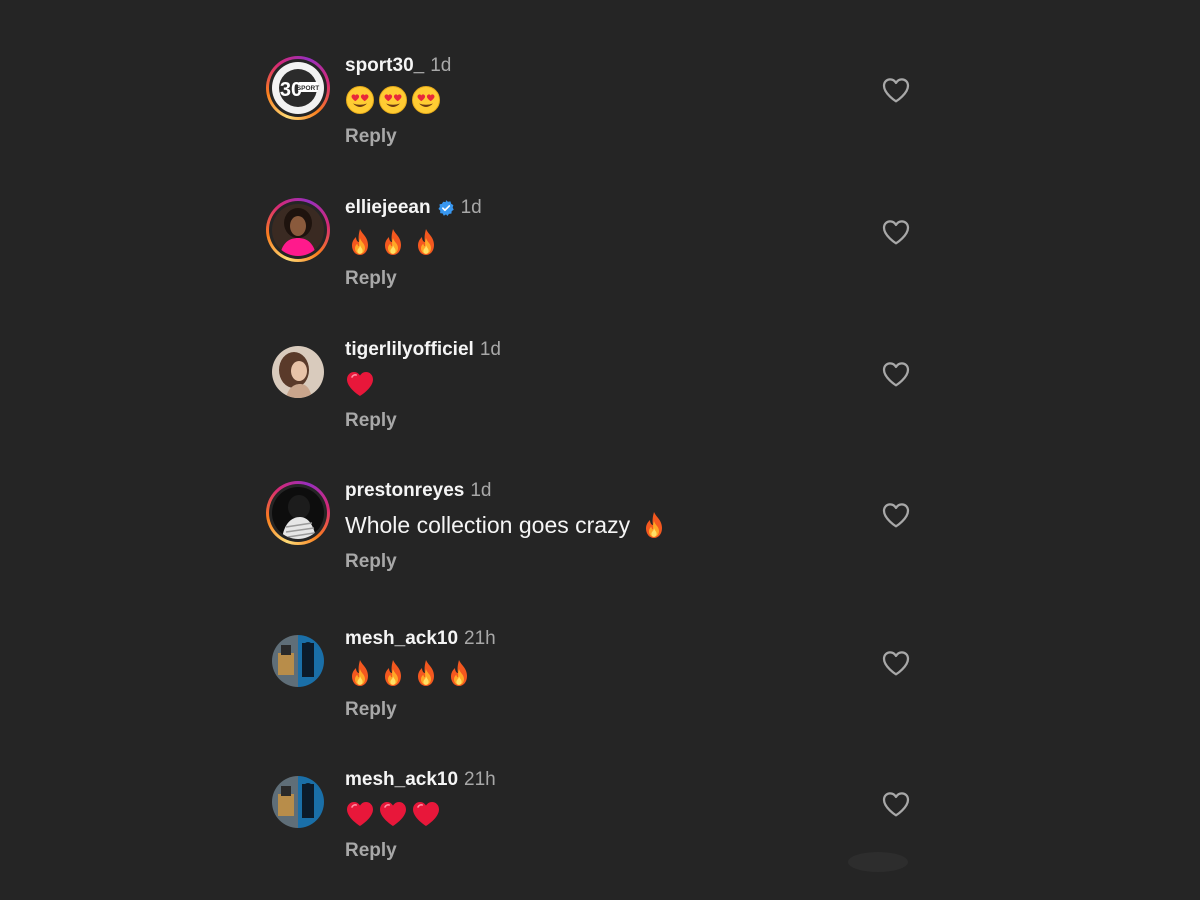 The height and width of the screenshot is (900, 1200). I want to click on comment-text: ❤️, so click(361, 384).